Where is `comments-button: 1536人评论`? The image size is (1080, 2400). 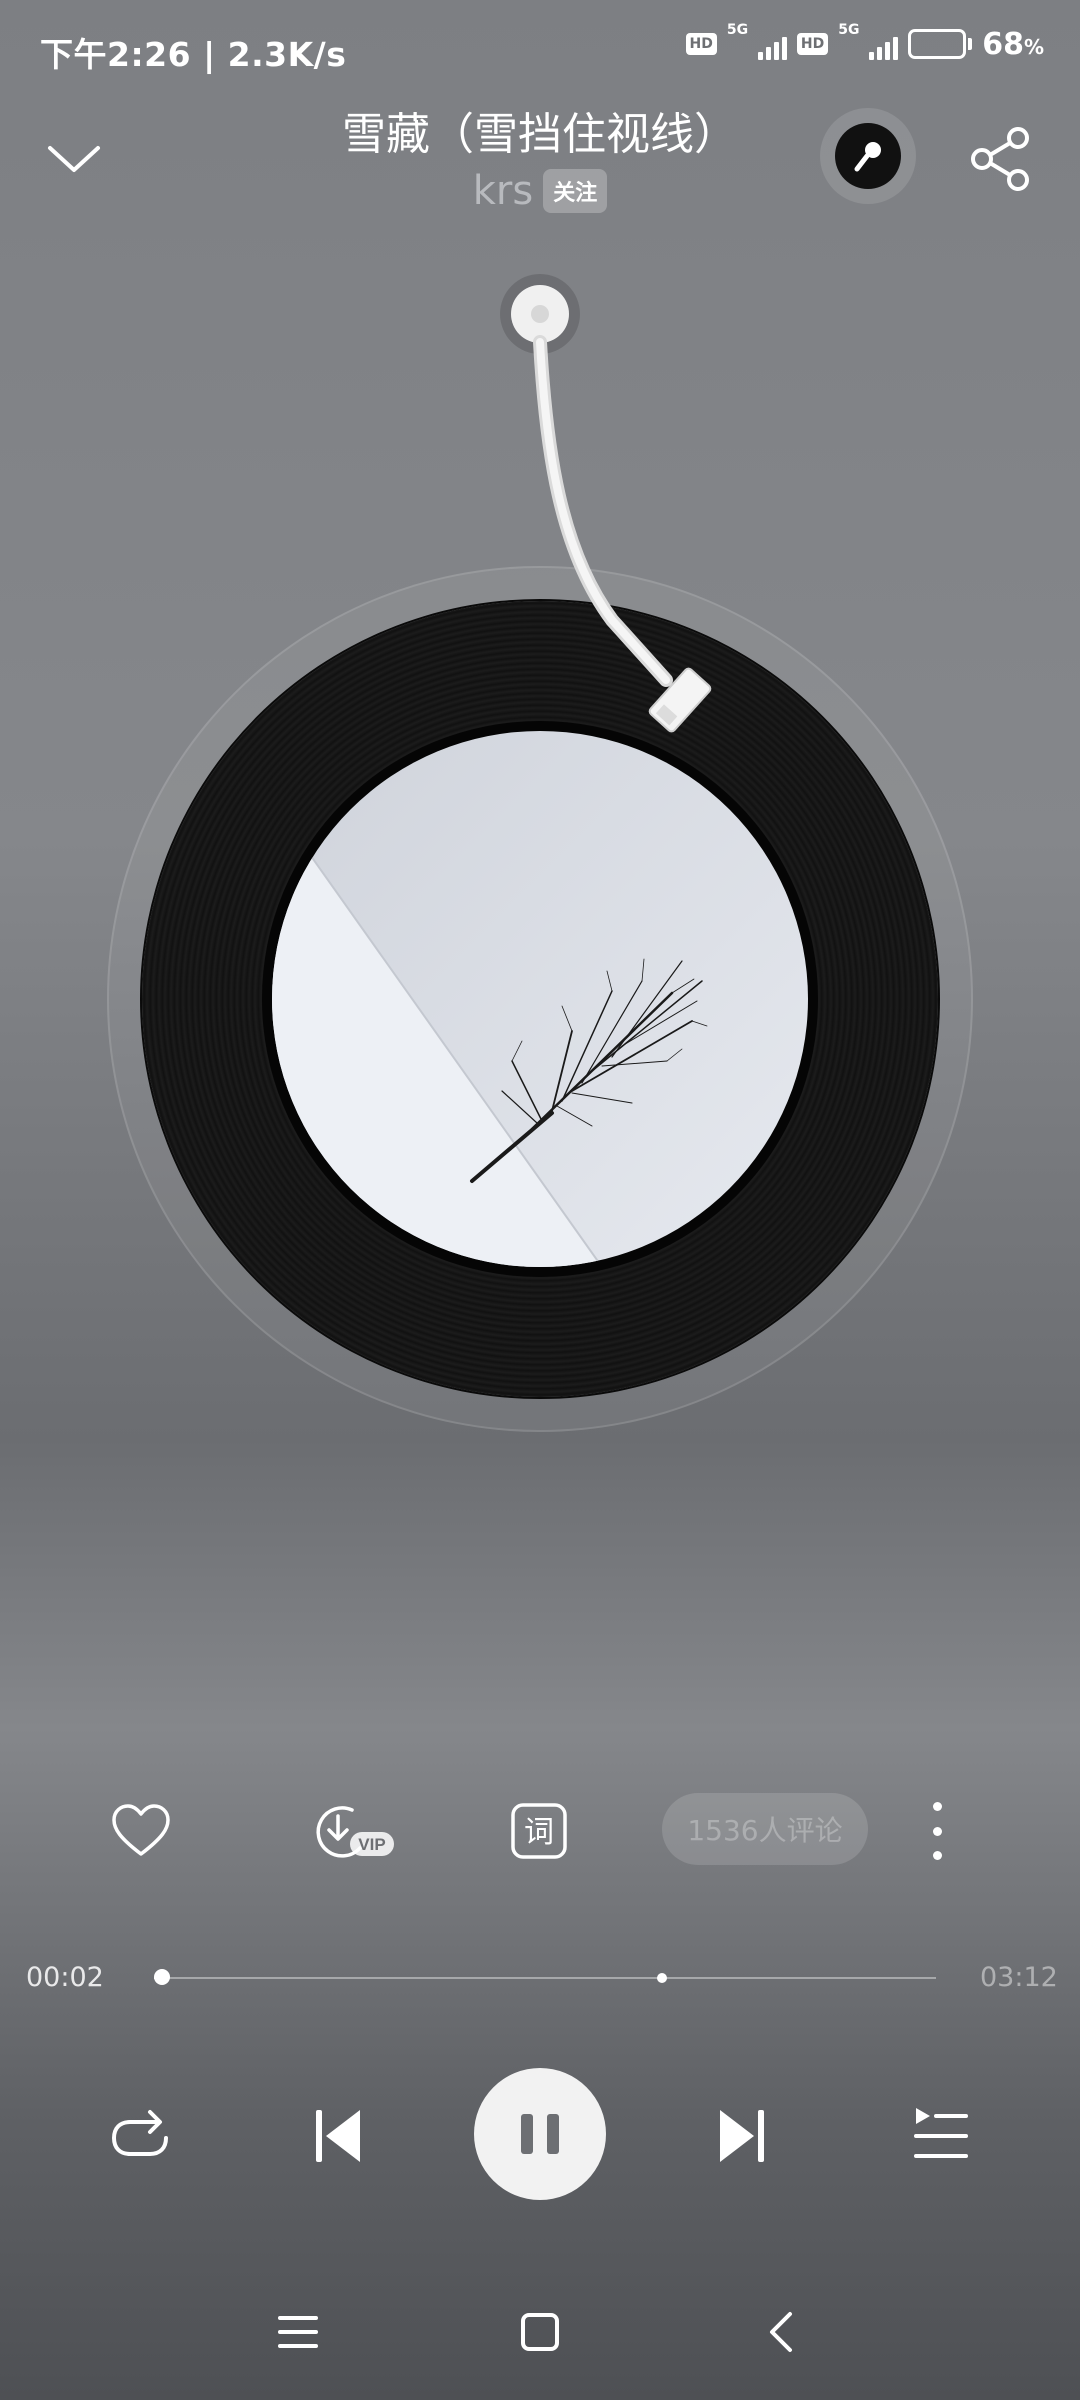 comments-button: 1536人评论 is located at coordinates (765, 1829).